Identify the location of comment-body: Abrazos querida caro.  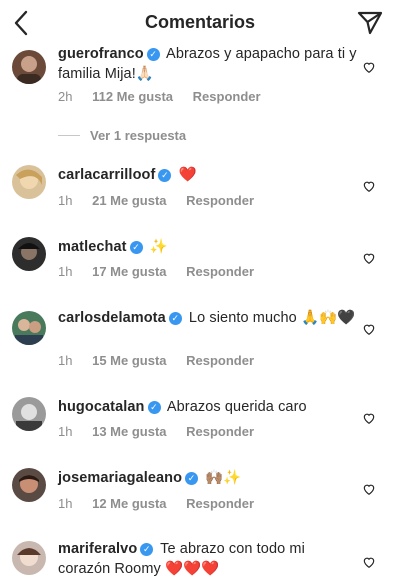
(236, 407).